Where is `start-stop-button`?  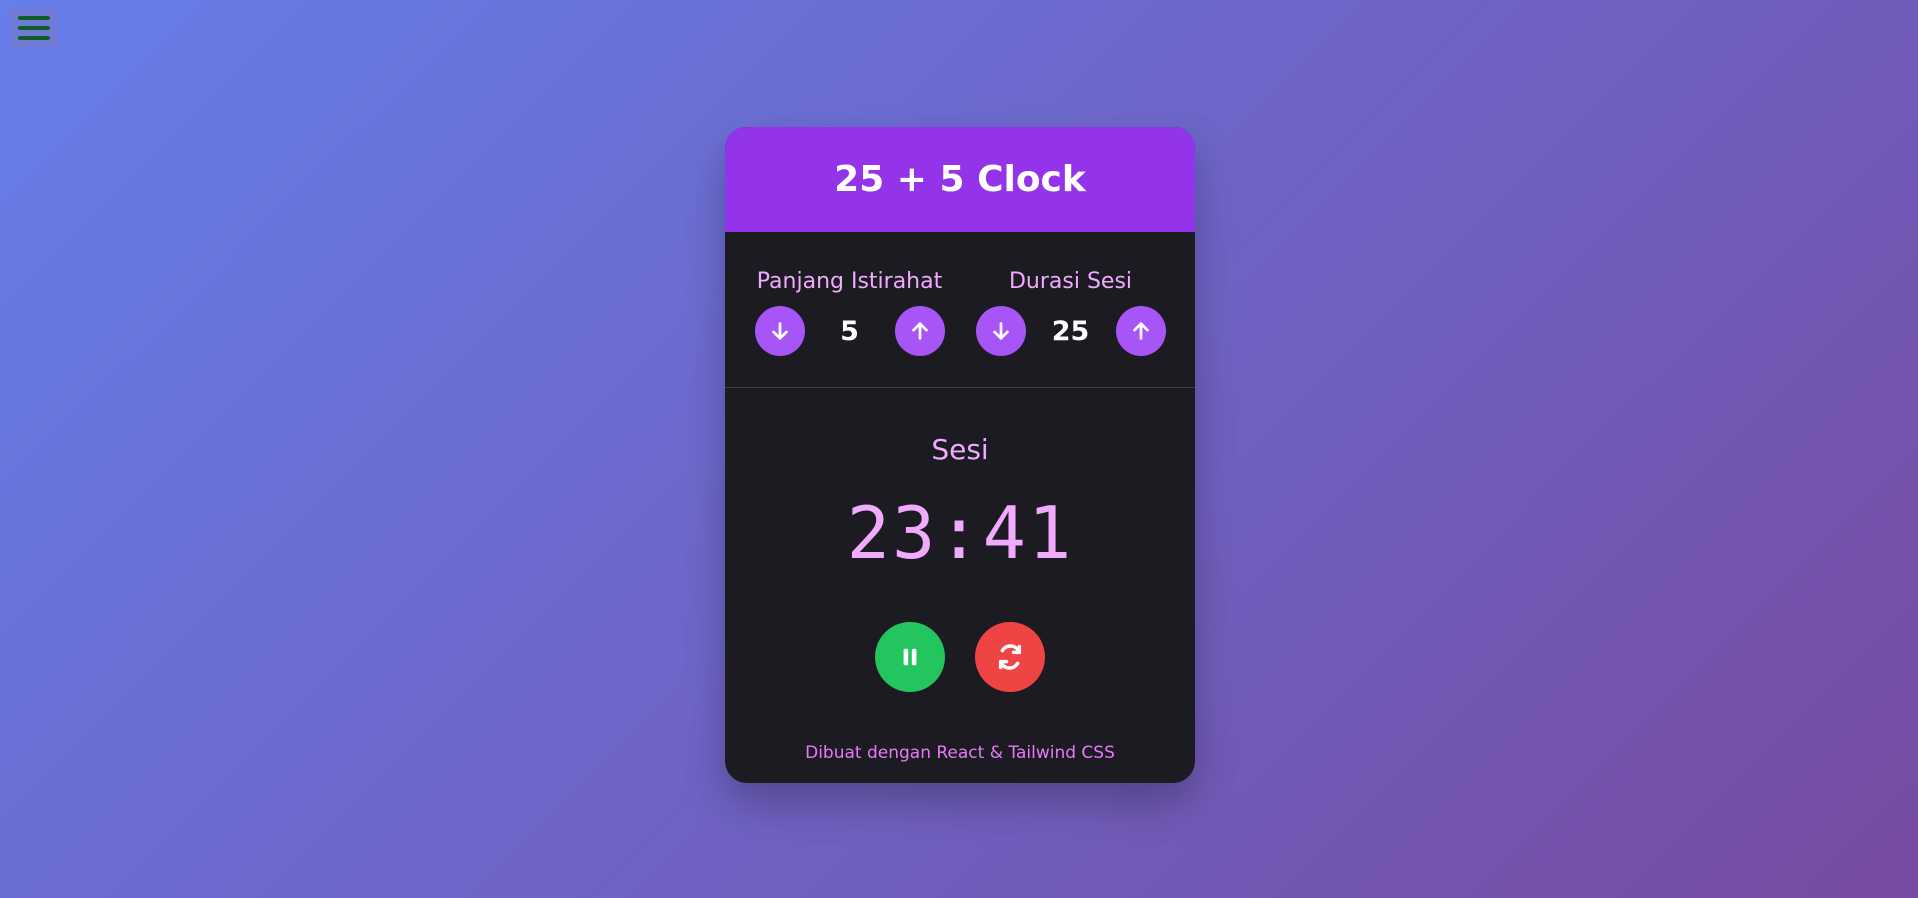
start-stop-button is located at coordinates (910, 657).